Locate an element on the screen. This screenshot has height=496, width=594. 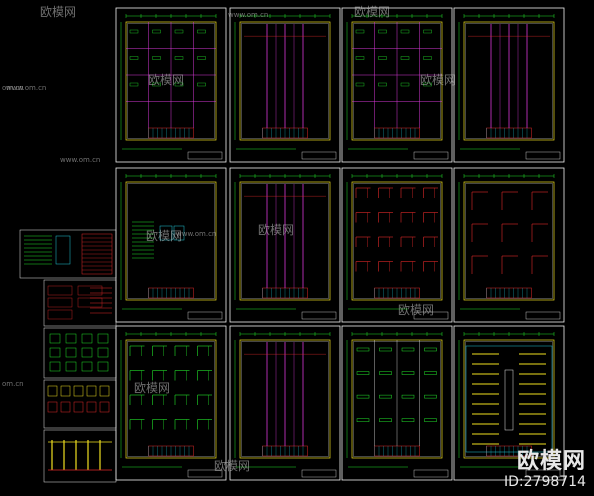
watermark-site-0: www.om.cn is located at coordinates (248, 15).